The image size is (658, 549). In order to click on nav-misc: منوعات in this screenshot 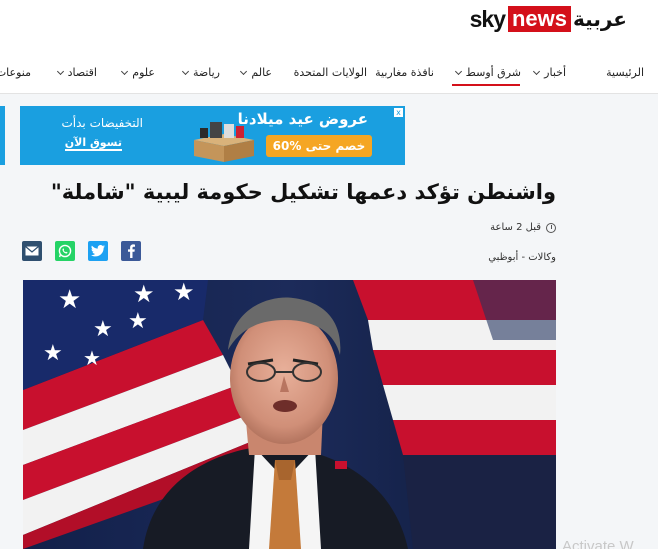, I will do `click(15, 72)`.